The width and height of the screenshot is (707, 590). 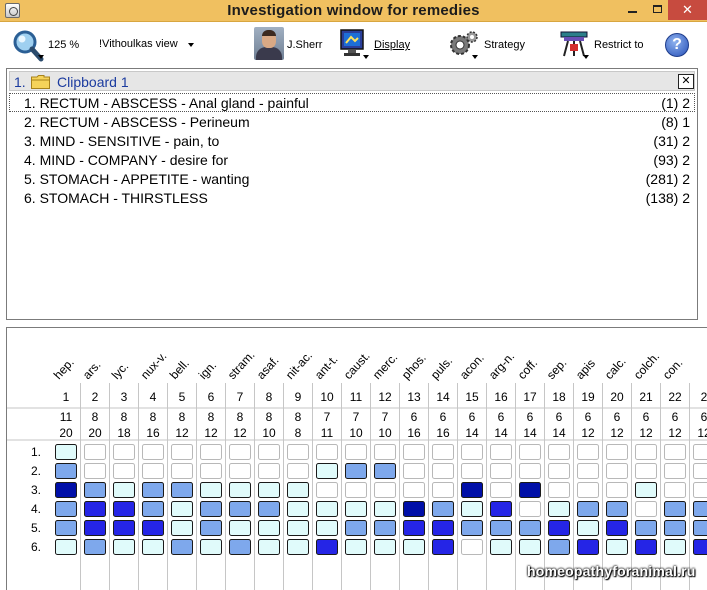 I want to click on help-icon: ?, so click(x=677, y=45).